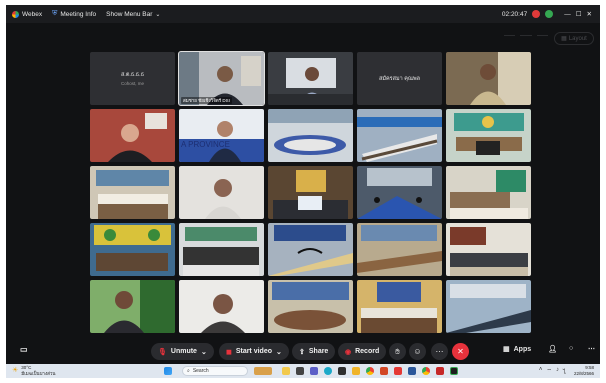  What do you see at coordinates (439, 351) in the screenshot?
I see `more-options-button: ⋯` at bounding box center [439, 351].